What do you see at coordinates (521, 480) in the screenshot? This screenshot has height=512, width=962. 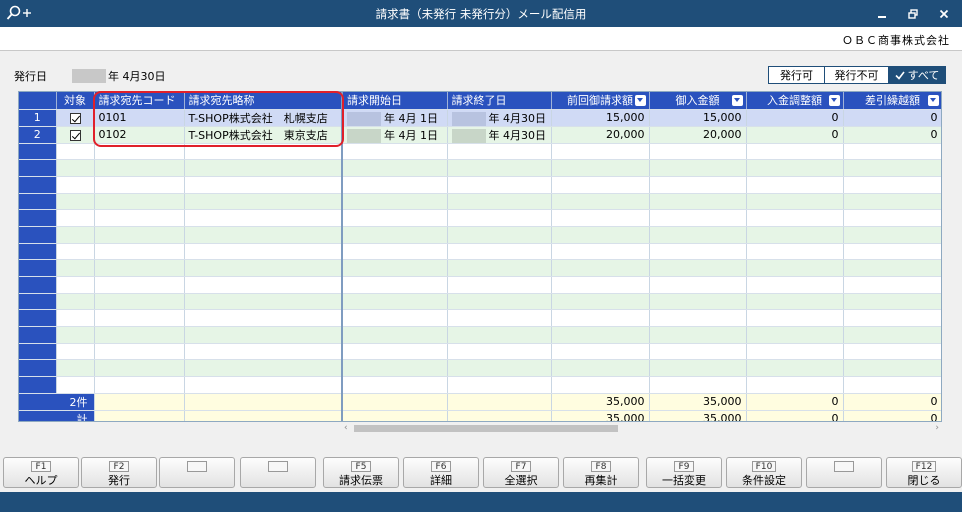 I see `fkey-label: 全選択` at bounding box center [521, 480].